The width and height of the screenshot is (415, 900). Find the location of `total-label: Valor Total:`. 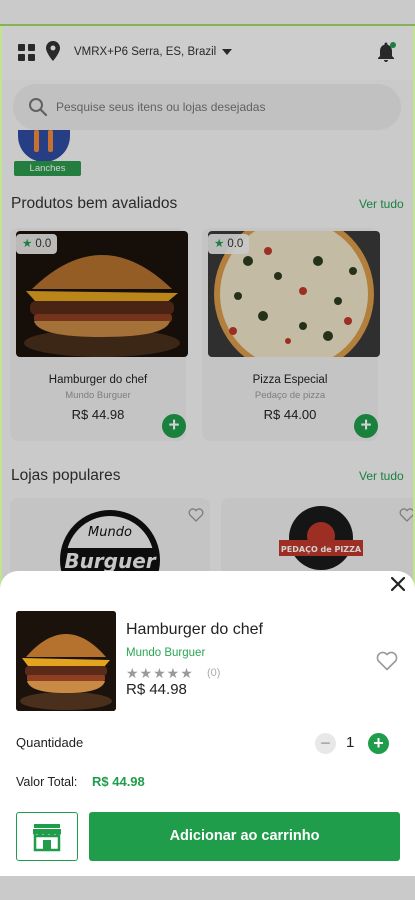

total-label: Valor Total: is located at coordinates (47, 782).